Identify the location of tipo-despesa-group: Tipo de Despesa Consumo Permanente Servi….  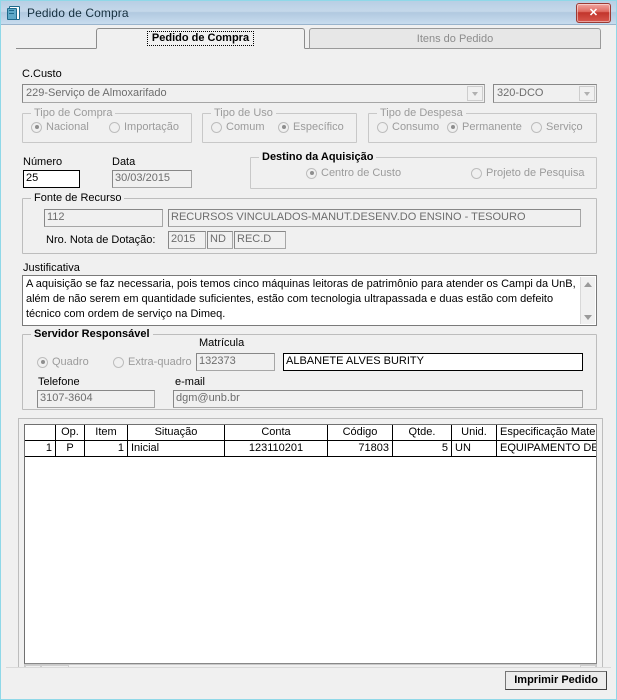
(482, 125).